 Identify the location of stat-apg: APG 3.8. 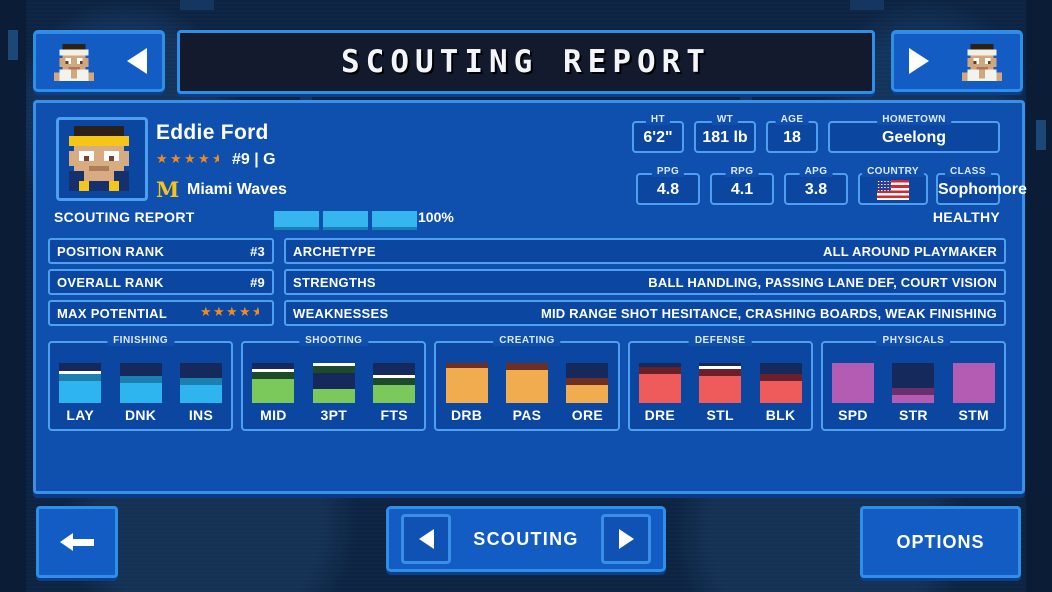
(816, 185).